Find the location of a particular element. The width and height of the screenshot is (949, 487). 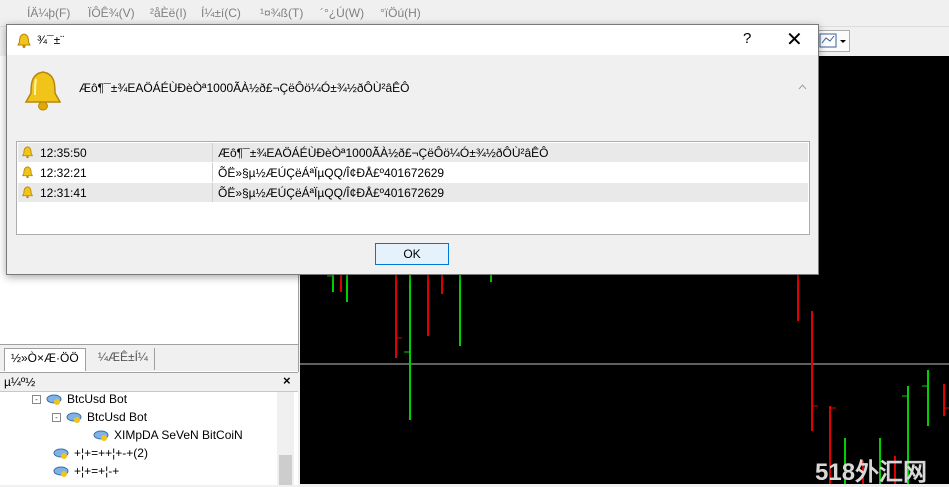

menu-view: ÏÔÊ¾(V) is located at coordinates (111, 13).